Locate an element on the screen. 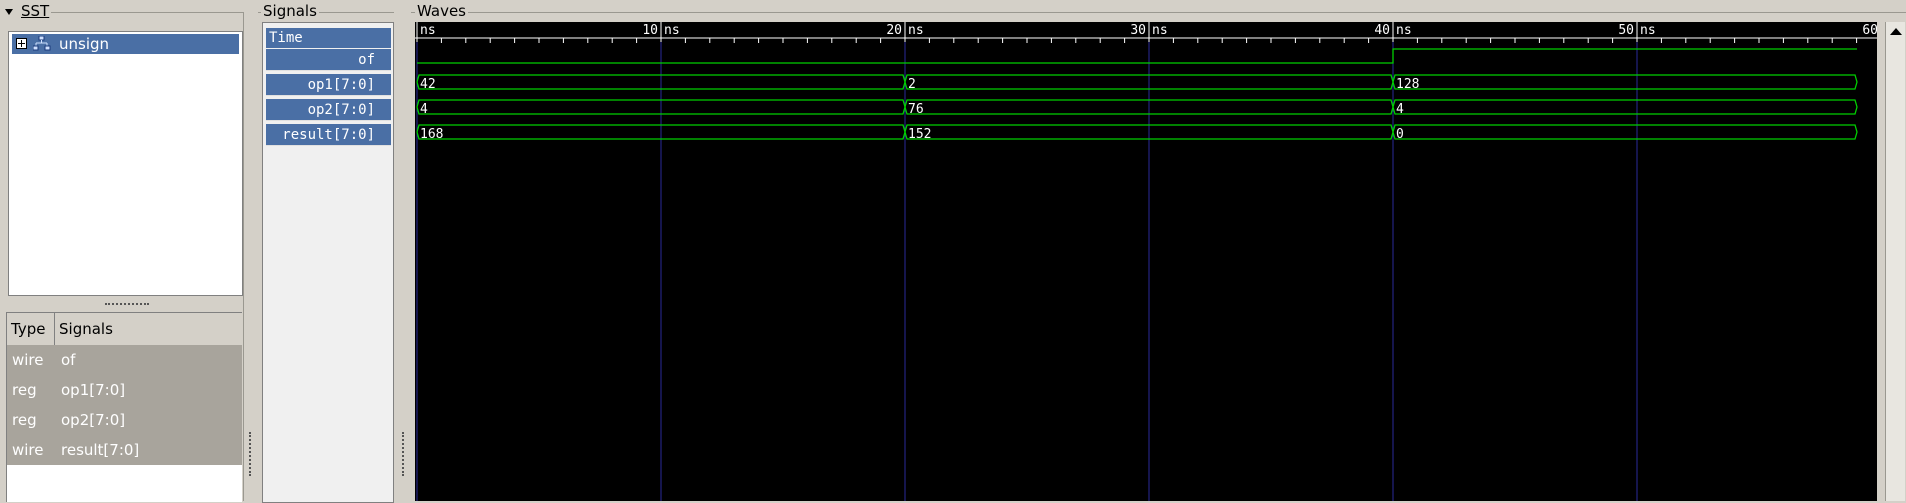 The image size is (1906, 503). table-row: reg op2[7:0] is located at coordinates (124, 420).